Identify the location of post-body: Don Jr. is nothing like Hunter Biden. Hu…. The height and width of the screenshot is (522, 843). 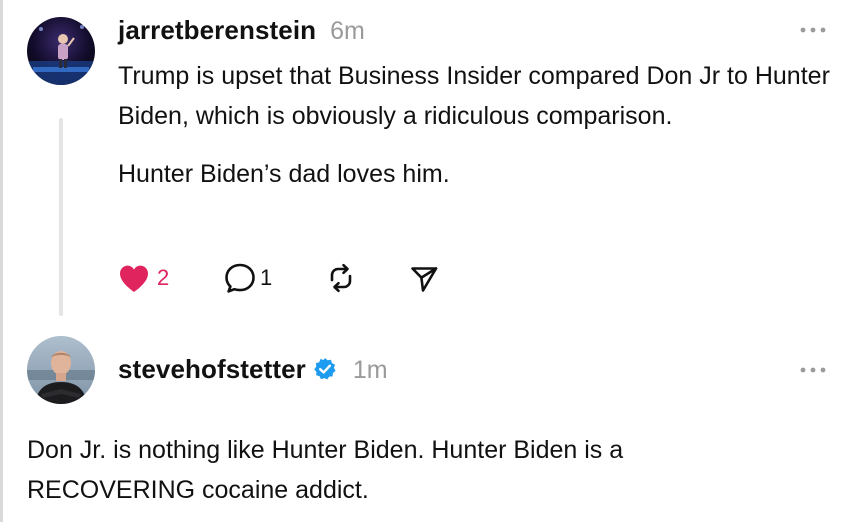
(407, 470).